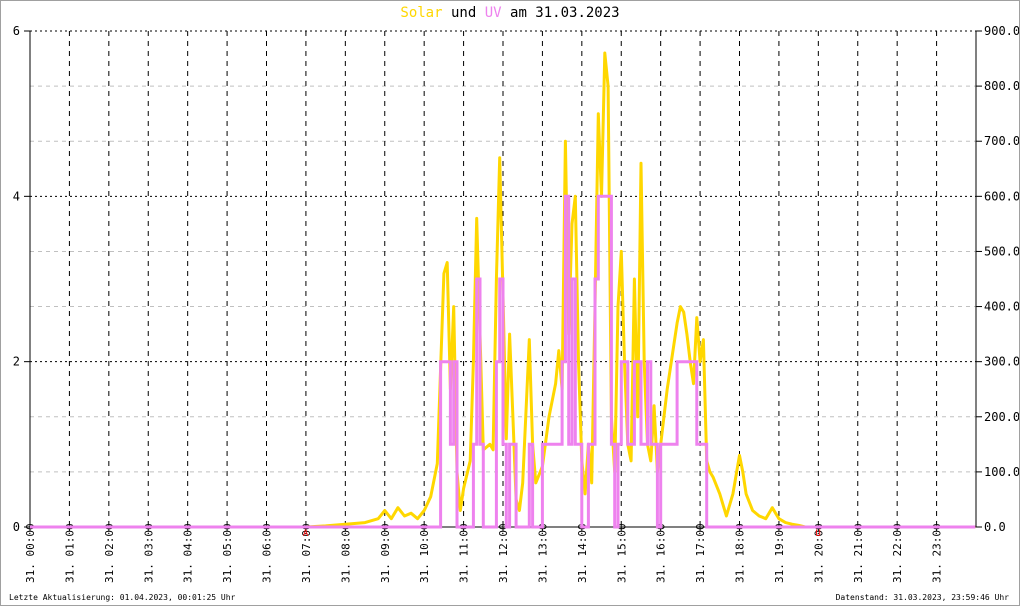 The width and height of the screenshot is (1020, 606). What do you see at coordinates (464, 553) in the screenshot?
I see `x-axis-label: 31. 11:00` at bounding box center [464, 553].